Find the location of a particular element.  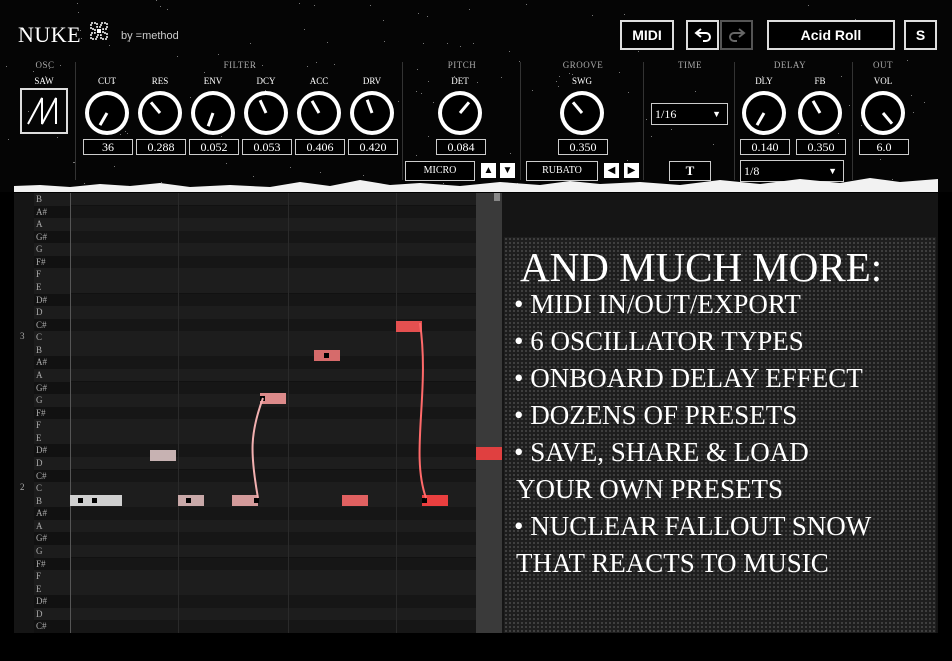

det-knob is located at coordinates (460, 113).